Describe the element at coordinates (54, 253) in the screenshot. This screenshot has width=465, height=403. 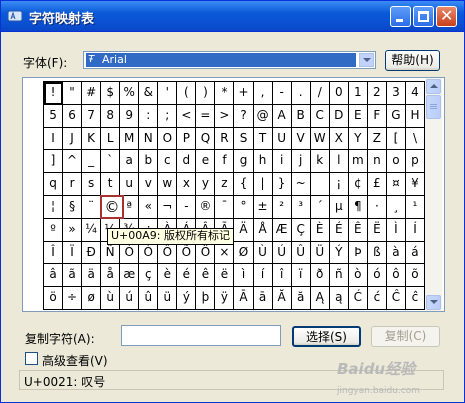
I see `character-cell: Î` at that location.